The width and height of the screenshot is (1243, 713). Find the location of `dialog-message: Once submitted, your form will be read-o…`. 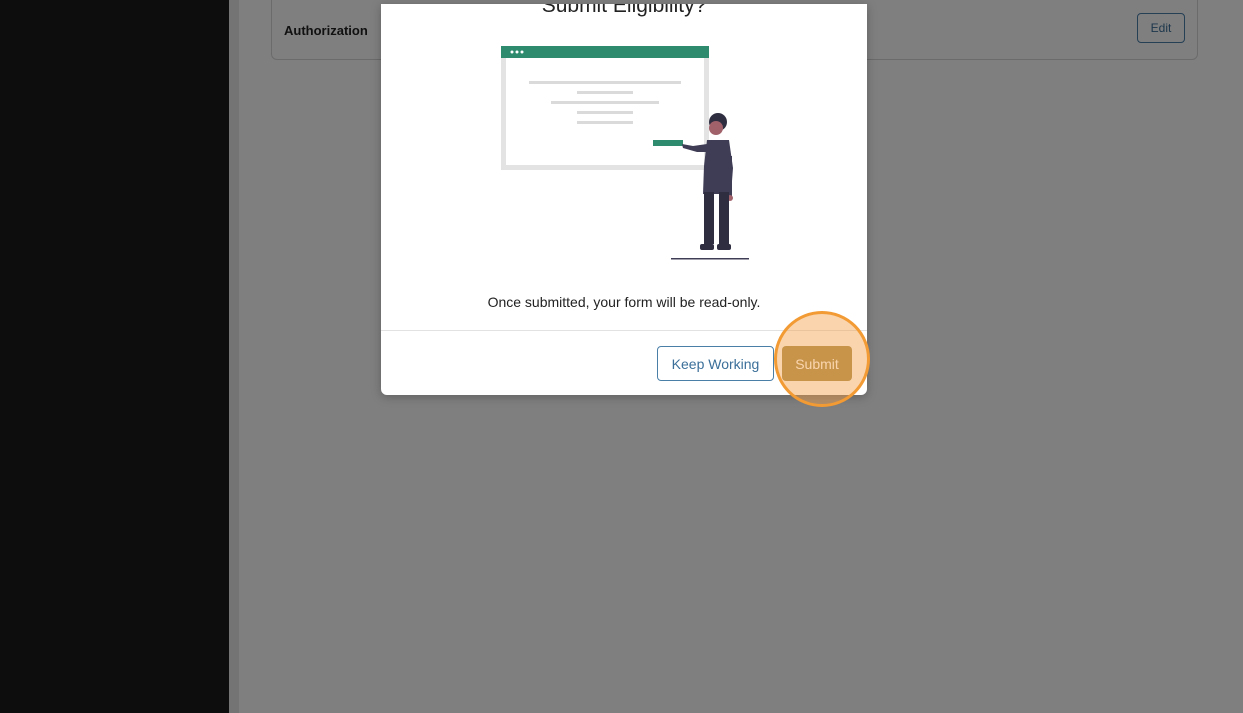

dialog-message: Once submitted, your form will be read-o… is located at coordinates (624, 302).